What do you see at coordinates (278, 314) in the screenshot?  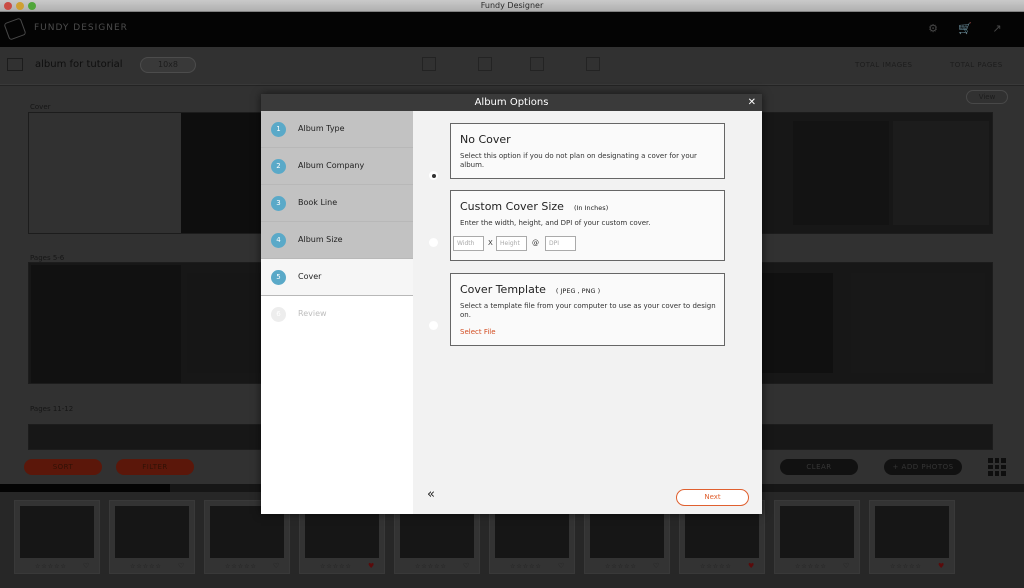 I see `step-number: 6` at bounding box center [278, 314].